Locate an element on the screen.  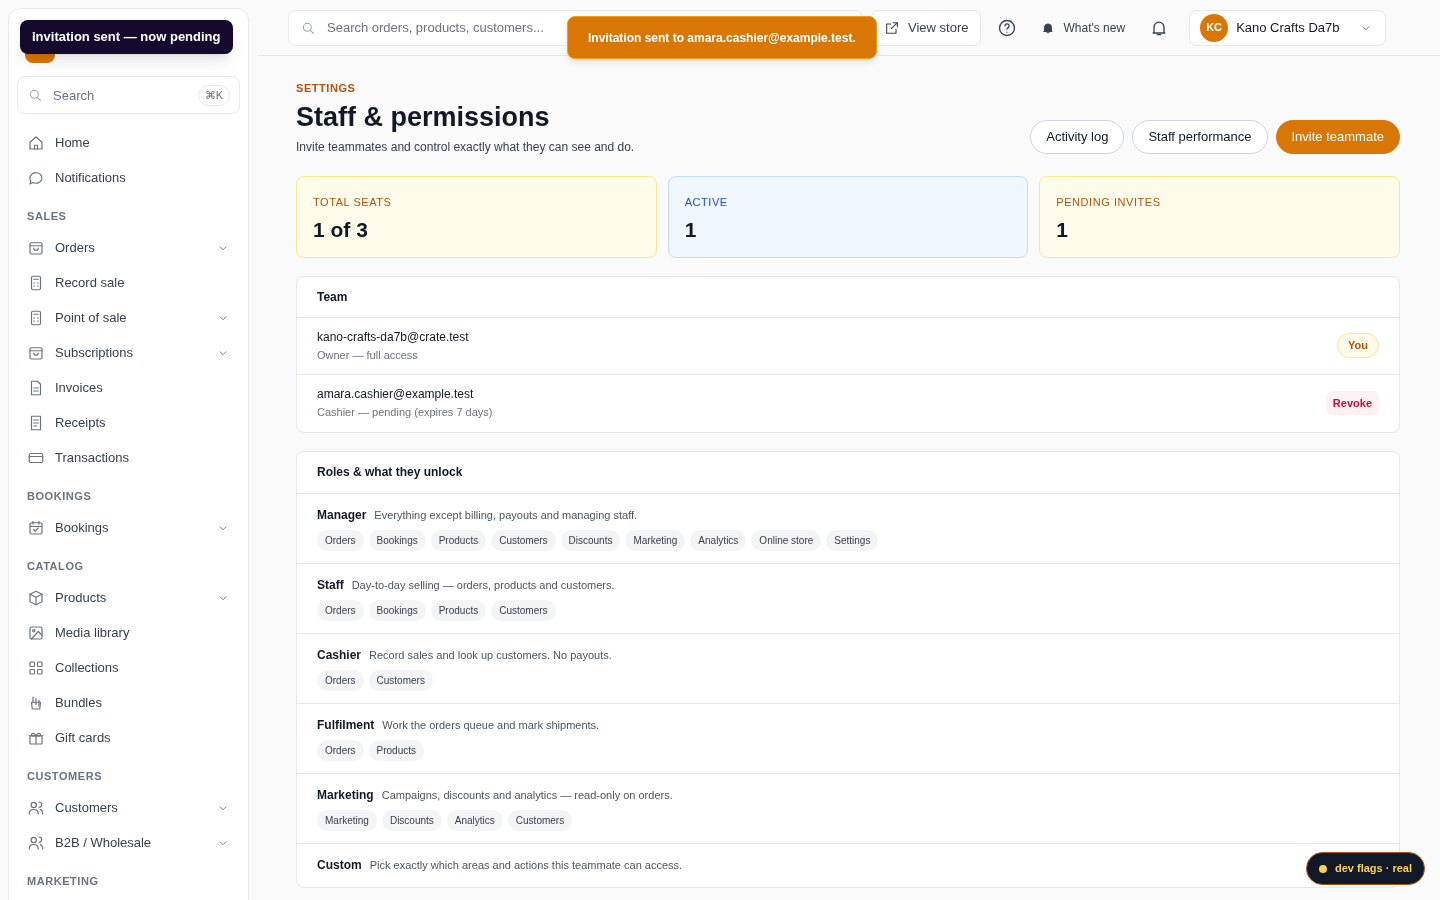
role-name: Cashier is located at coordinates (339, 655).